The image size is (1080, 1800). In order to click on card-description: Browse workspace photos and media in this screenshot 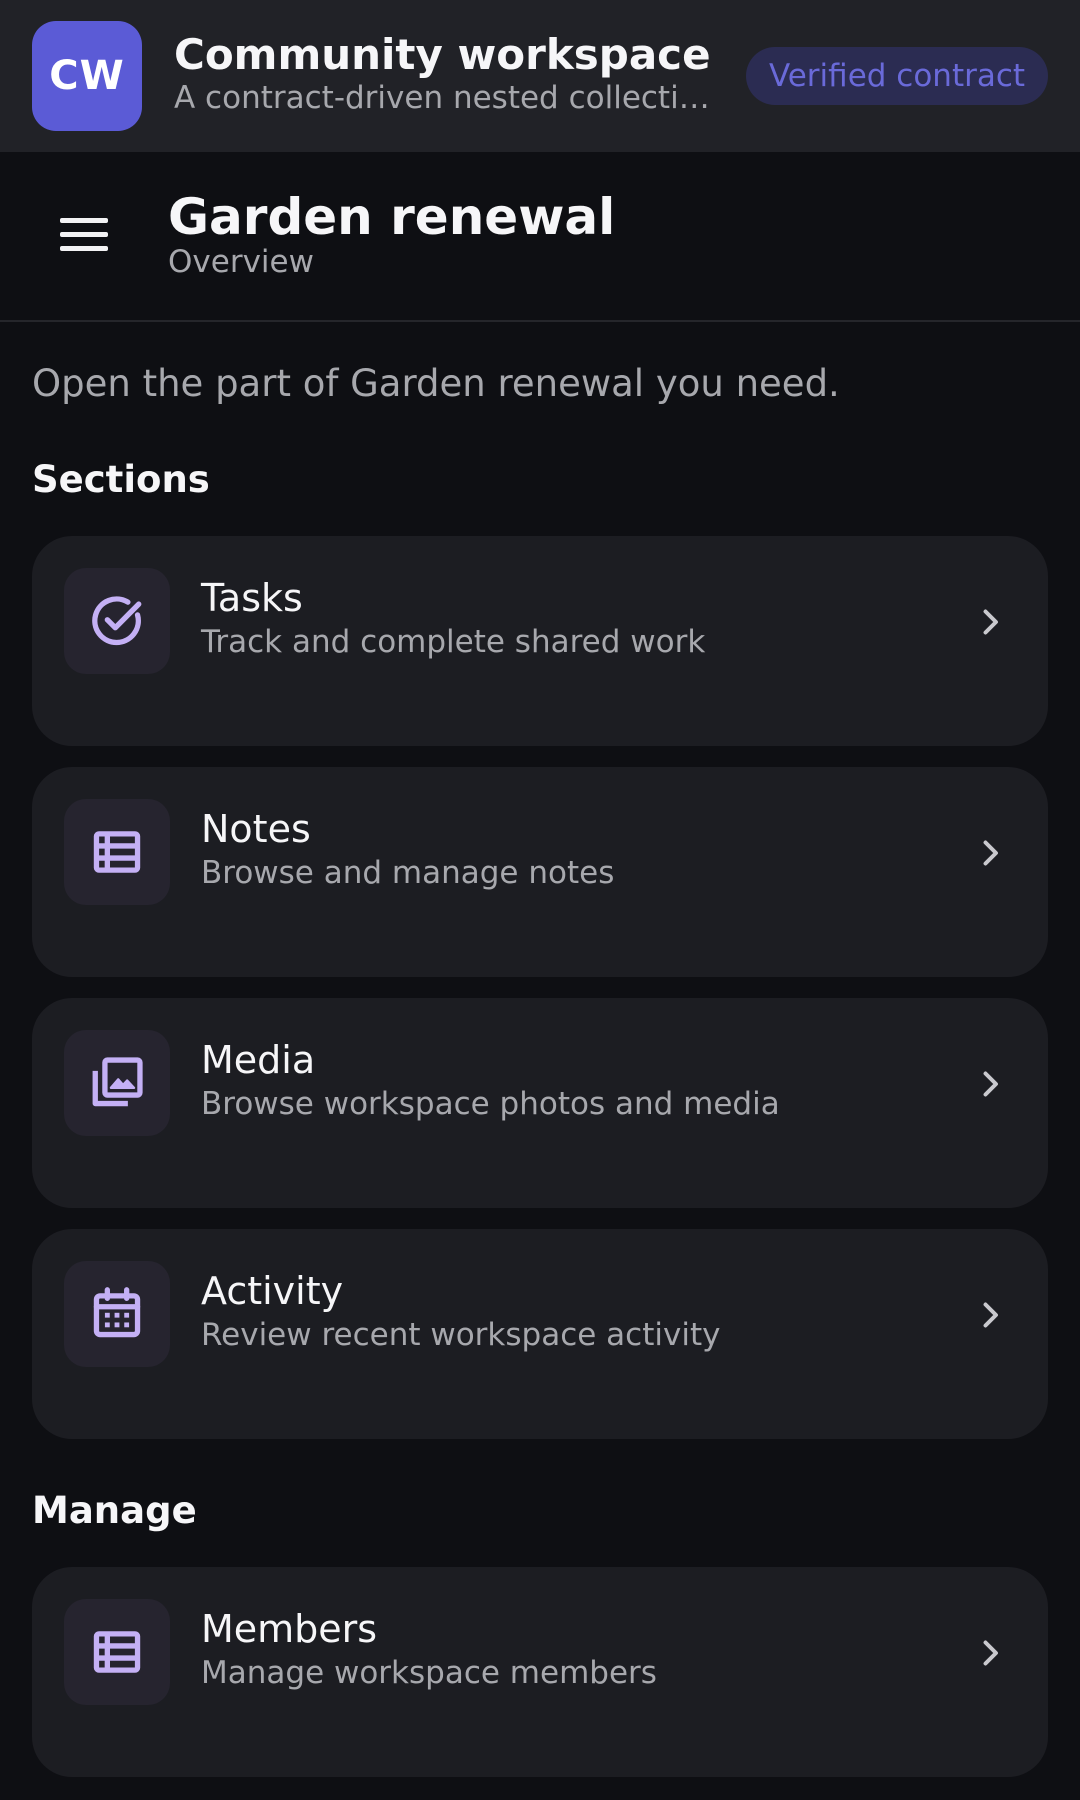, I will do `click(490, 1104)`.